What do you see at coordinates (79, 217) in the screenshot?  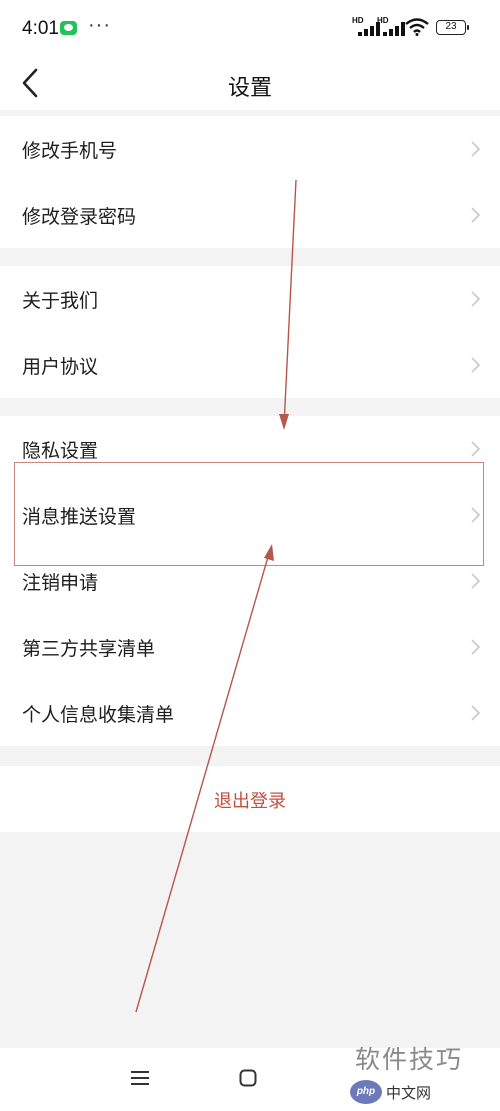 I see `settings-item-label: 修改登录密码` at bounding box center [79, 217].